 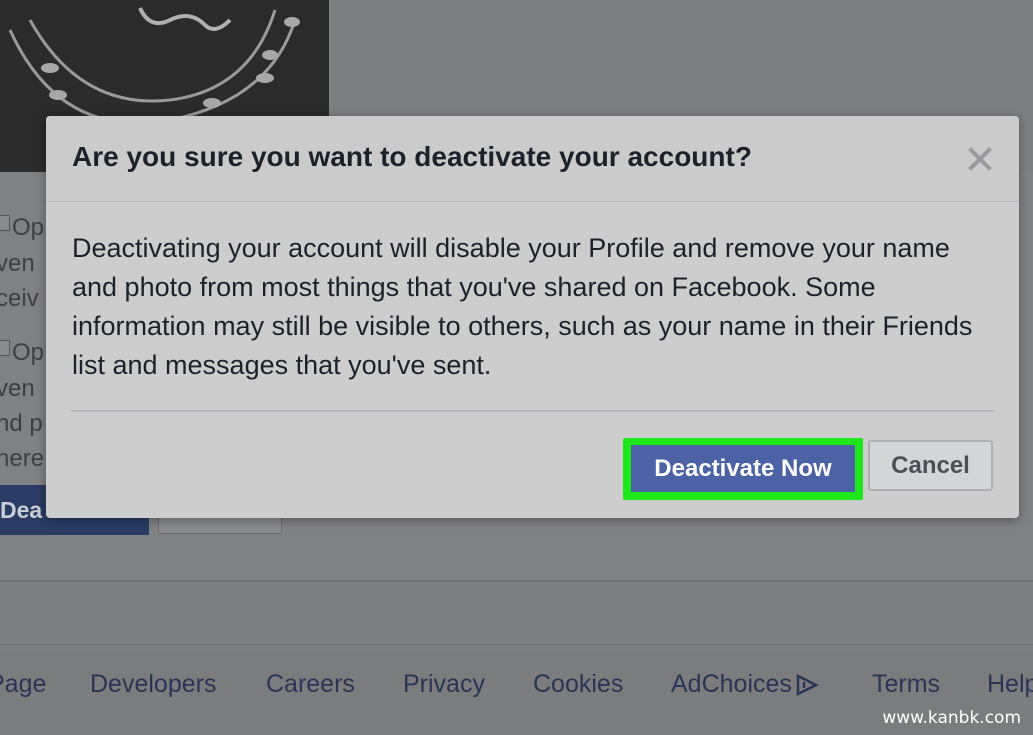 What do you see at coordinates (23, 684) in the screenshot?
I see `footer-link-page: Page` at bounding box center [23, 684].